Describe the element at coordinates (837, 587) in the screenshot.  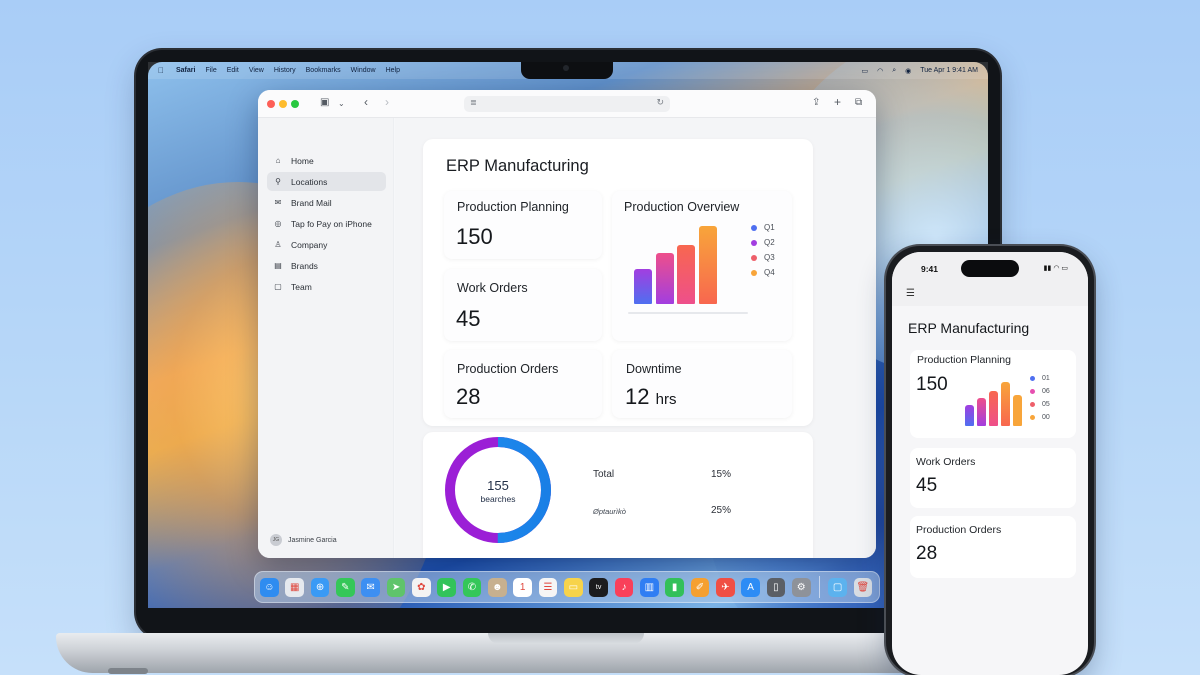
I see `downloads-folder-icon: ▢` at that location.